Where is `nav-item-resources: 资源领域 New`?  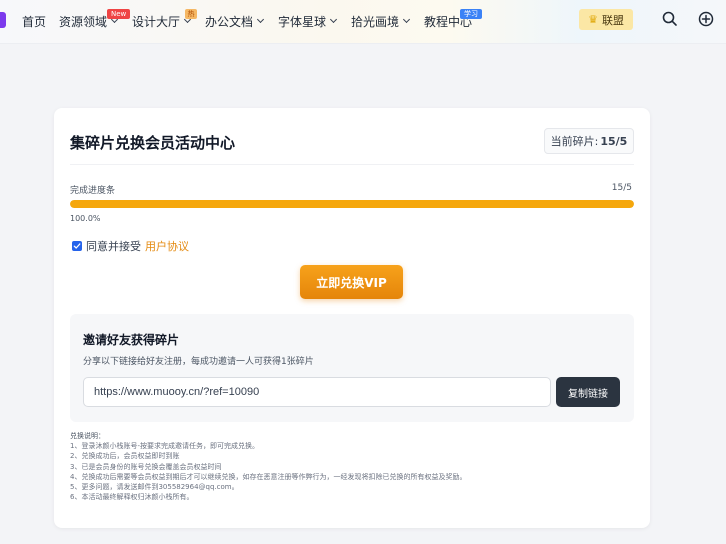
nav-item-resources: 资源领域 New is located at coordinates (95, 19).